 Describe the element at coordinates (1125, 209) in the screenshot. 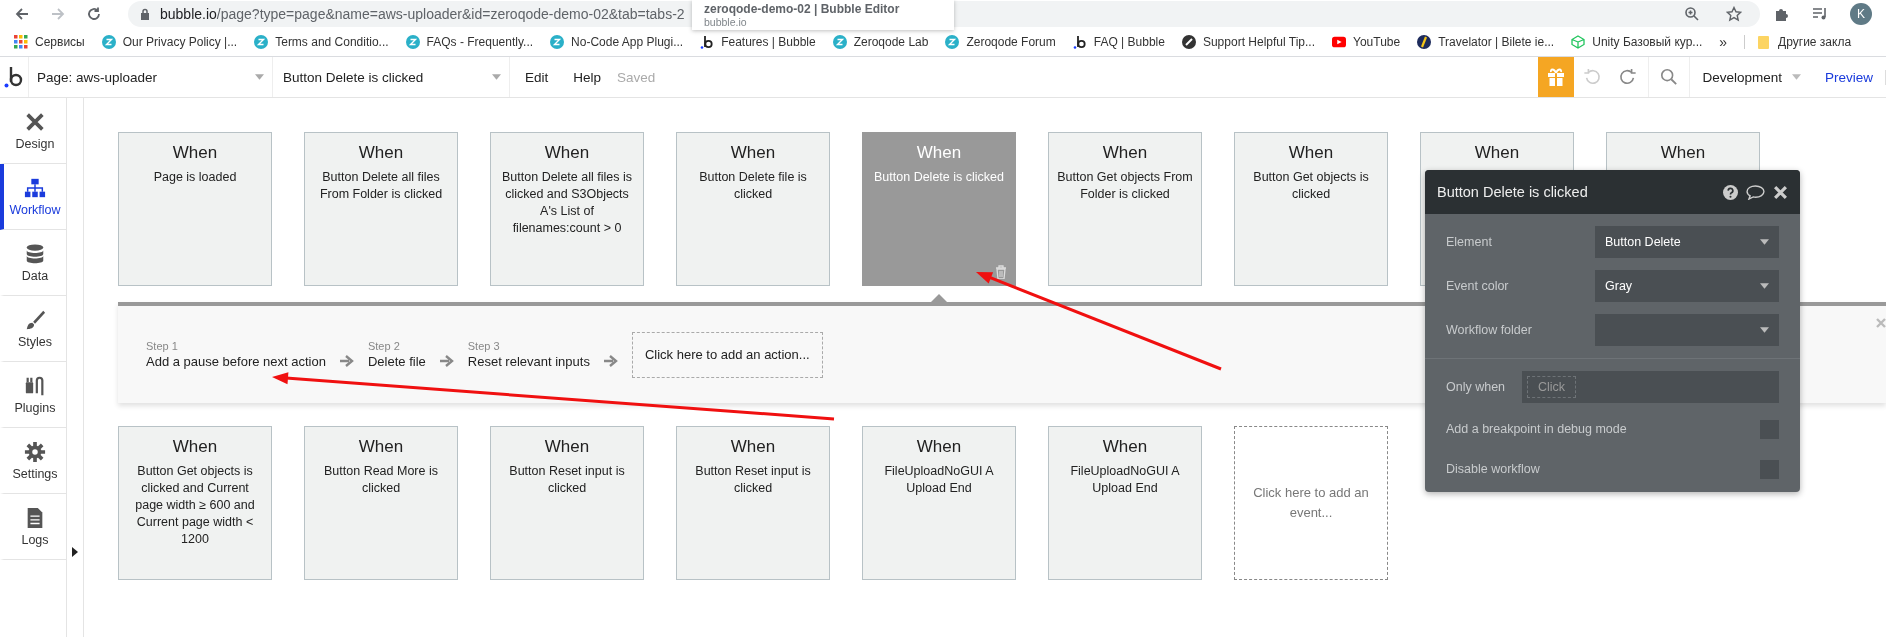

I see `event-card: When Button Get objects From Folder is clicked` at that location.